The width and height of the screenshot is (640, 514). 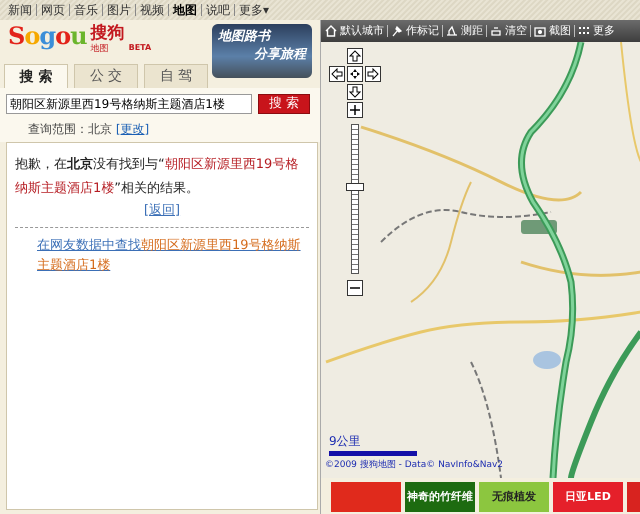 I want to click on pan-right-button, so click(x=373, y=74).